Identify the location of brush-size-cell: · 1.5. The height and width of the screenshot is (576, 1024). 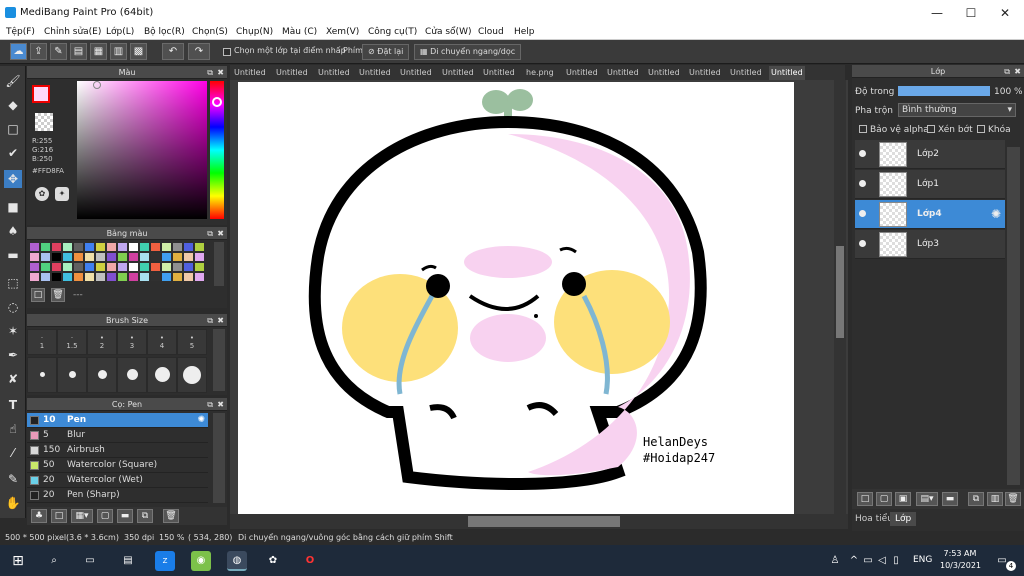
(72, 342).